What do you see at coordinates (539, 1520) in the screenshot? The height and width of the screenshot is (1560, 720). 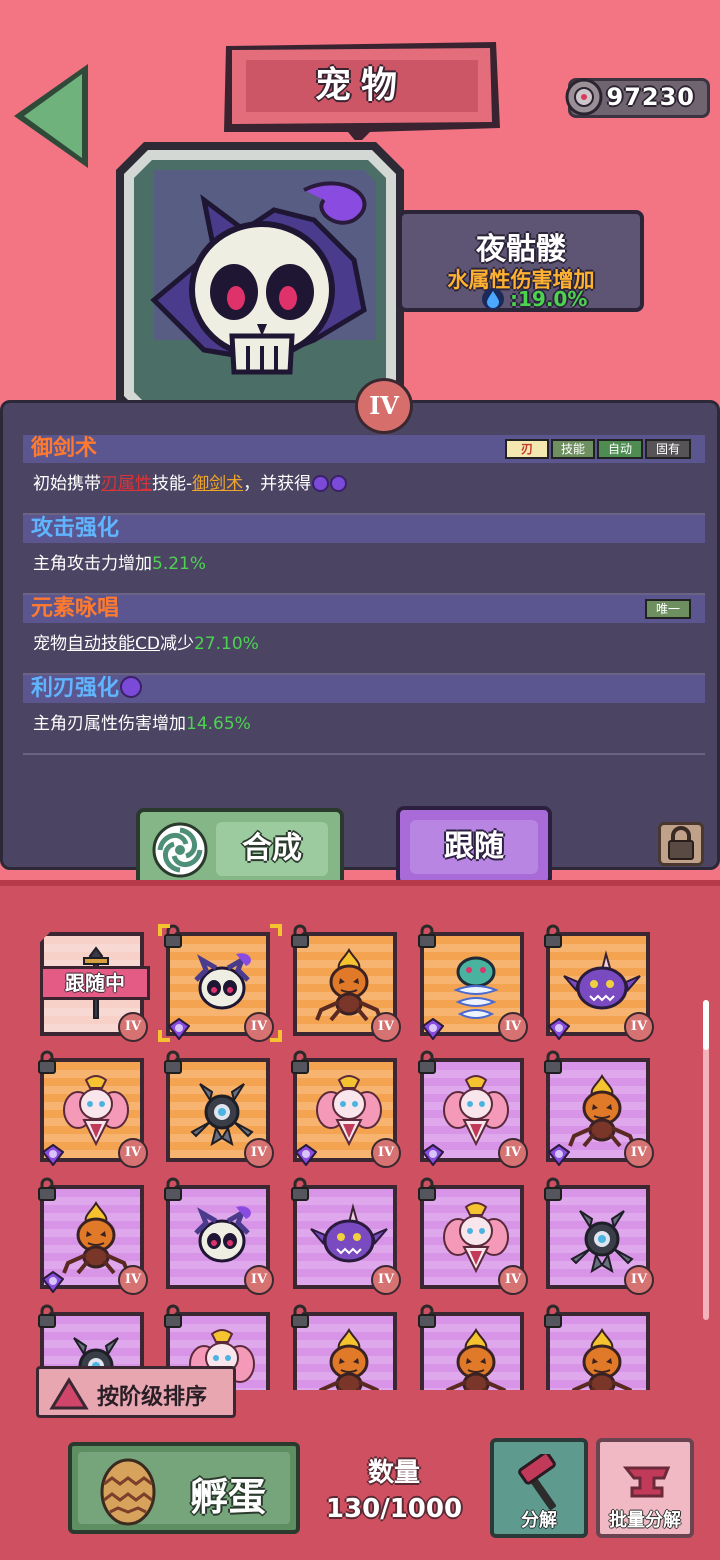 I see `decompose-label: 分解` at bounding box center [539, 1520].